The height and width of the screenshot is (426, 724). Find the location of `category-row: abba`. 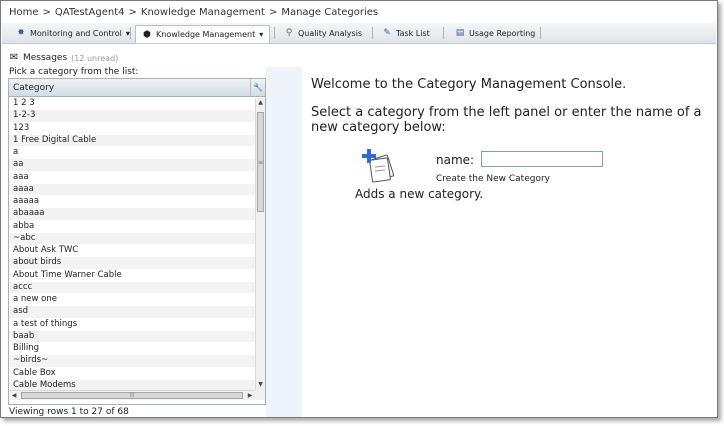

category-row: abba is located at coordinates (132, 227).